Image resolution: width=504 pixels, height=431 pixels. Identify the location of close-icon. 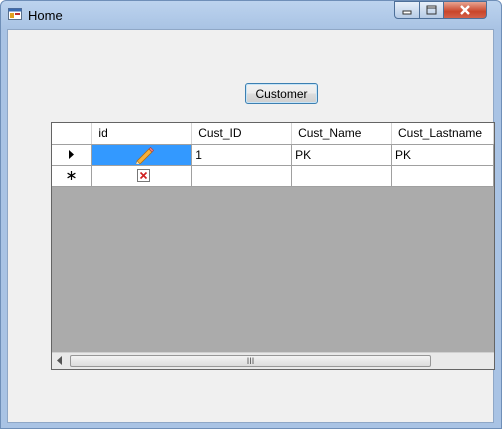
(465, 10).